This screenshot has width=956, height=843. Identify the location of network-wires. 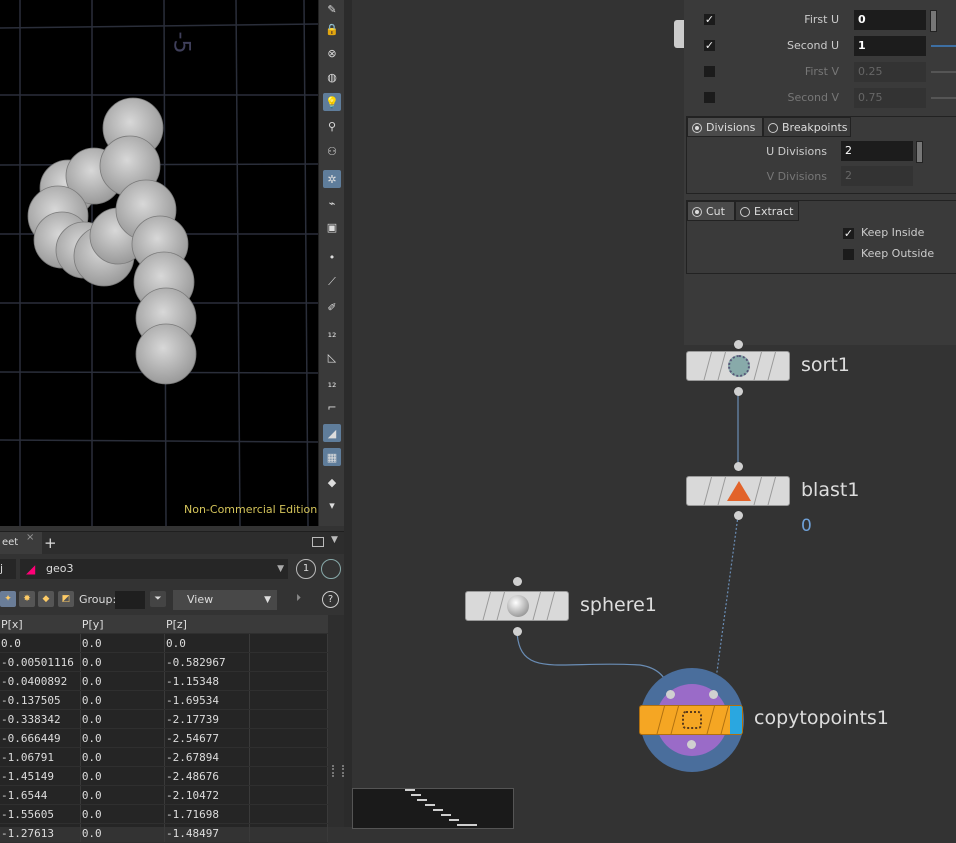
(627, 543).